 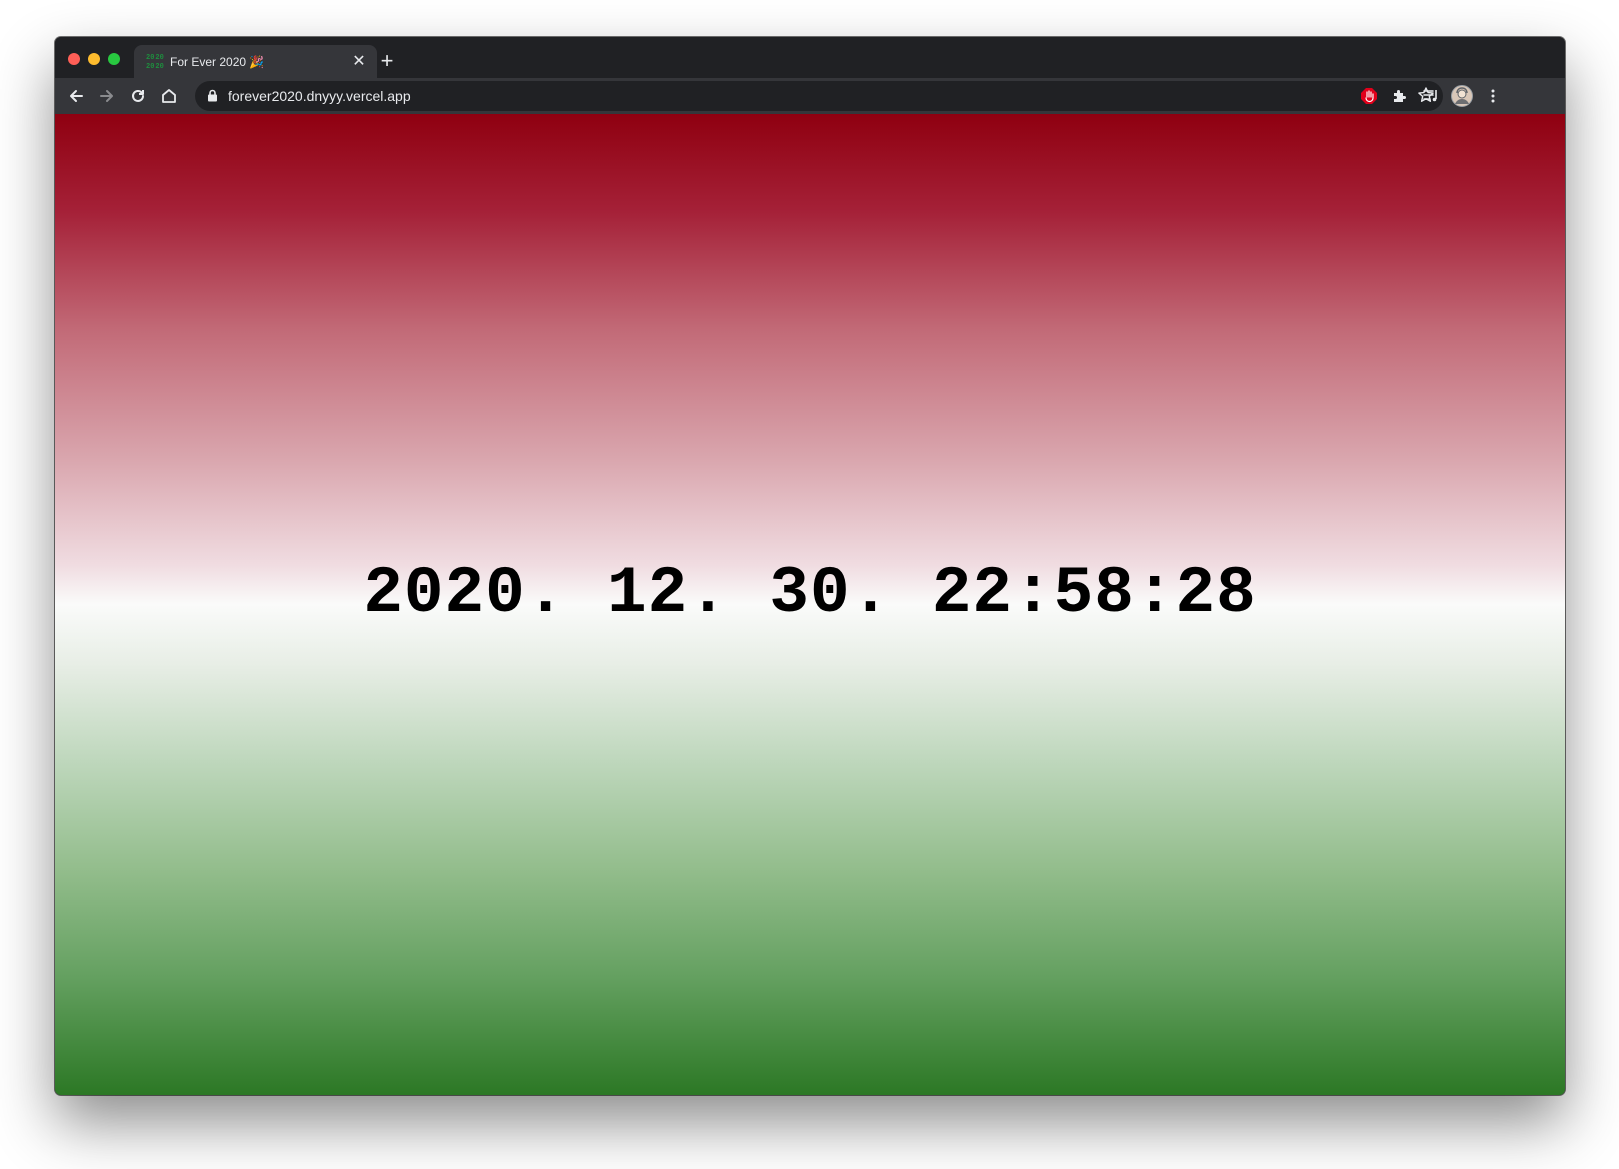 I want to click on menu-icon, so click(x=1493, y=96).